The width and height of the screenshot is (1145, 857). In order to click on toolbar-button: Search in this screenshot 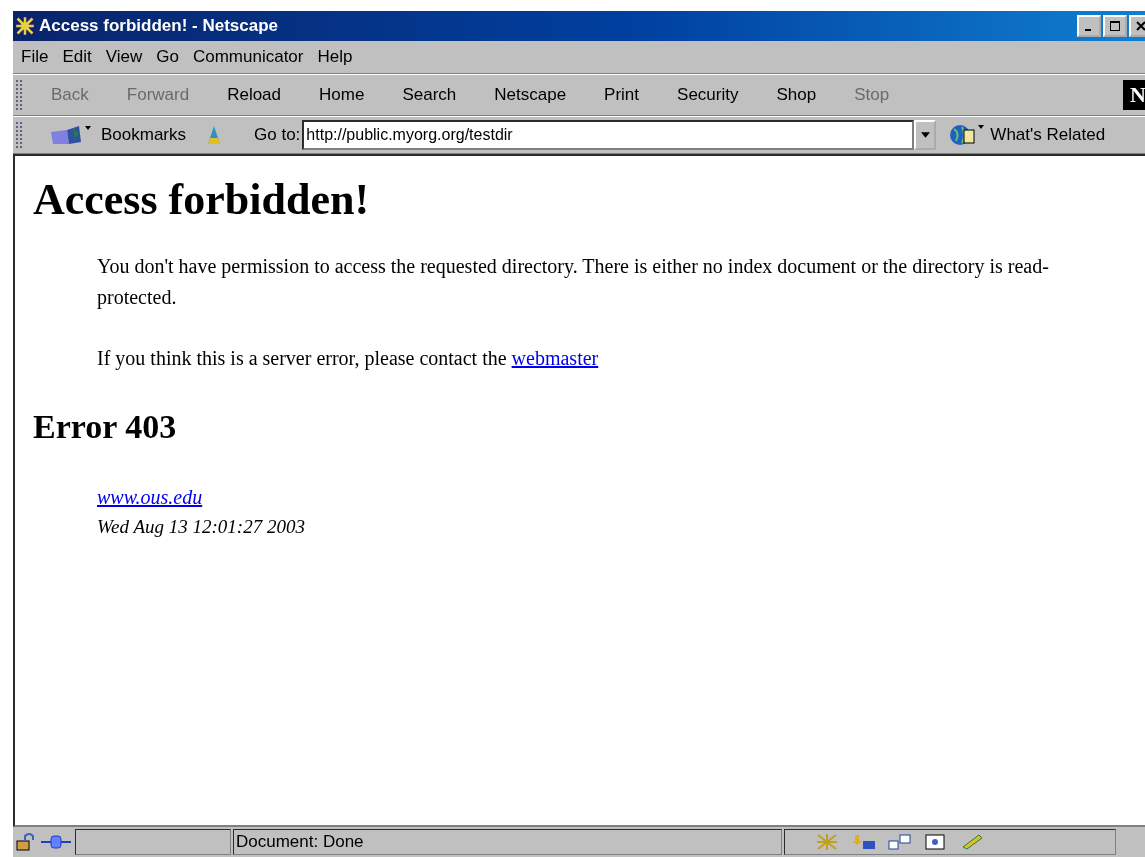, I will do `click(429, 95)`.